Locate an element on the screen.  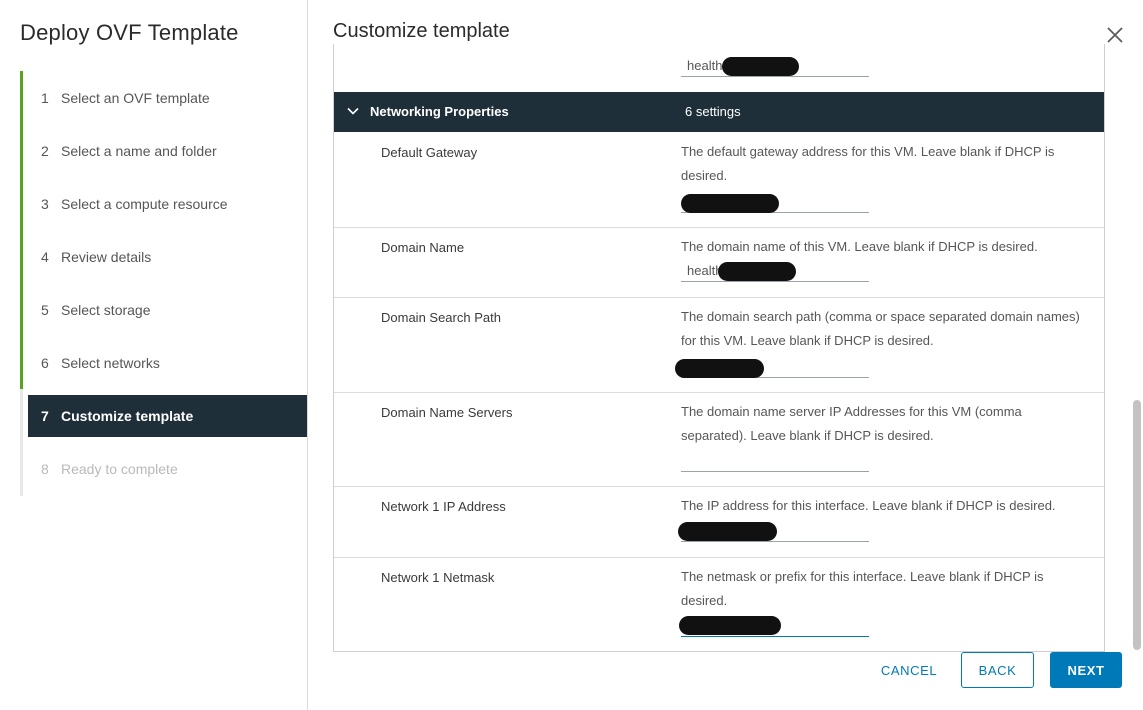
domain-search-path-input is located at coordinates (772, 367).